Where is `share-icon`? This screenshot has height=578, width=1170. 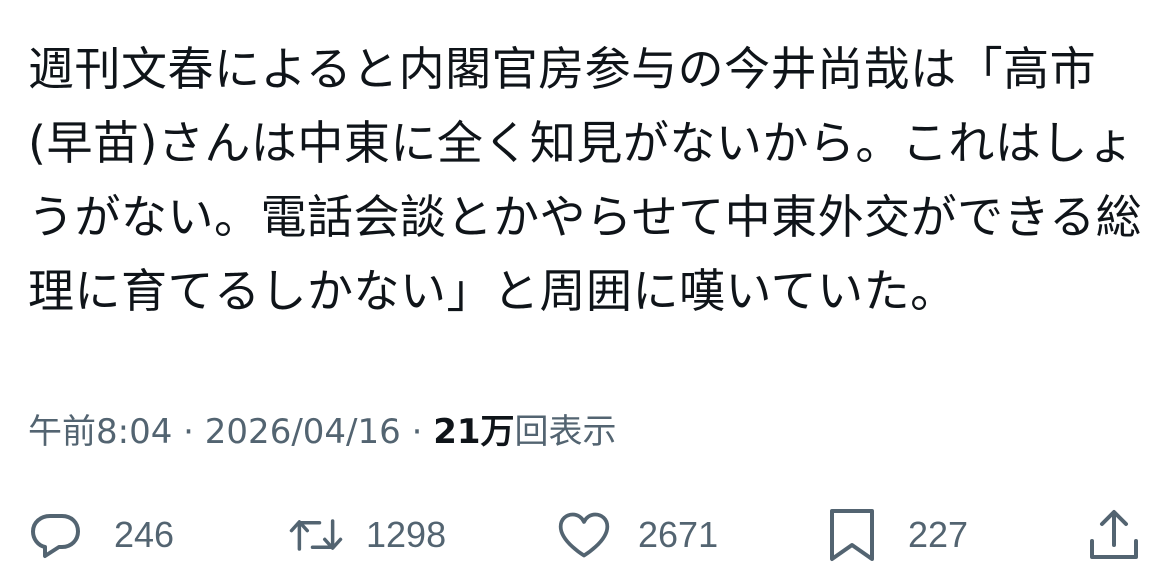 share-icon is located at coordinates (1114, 535).